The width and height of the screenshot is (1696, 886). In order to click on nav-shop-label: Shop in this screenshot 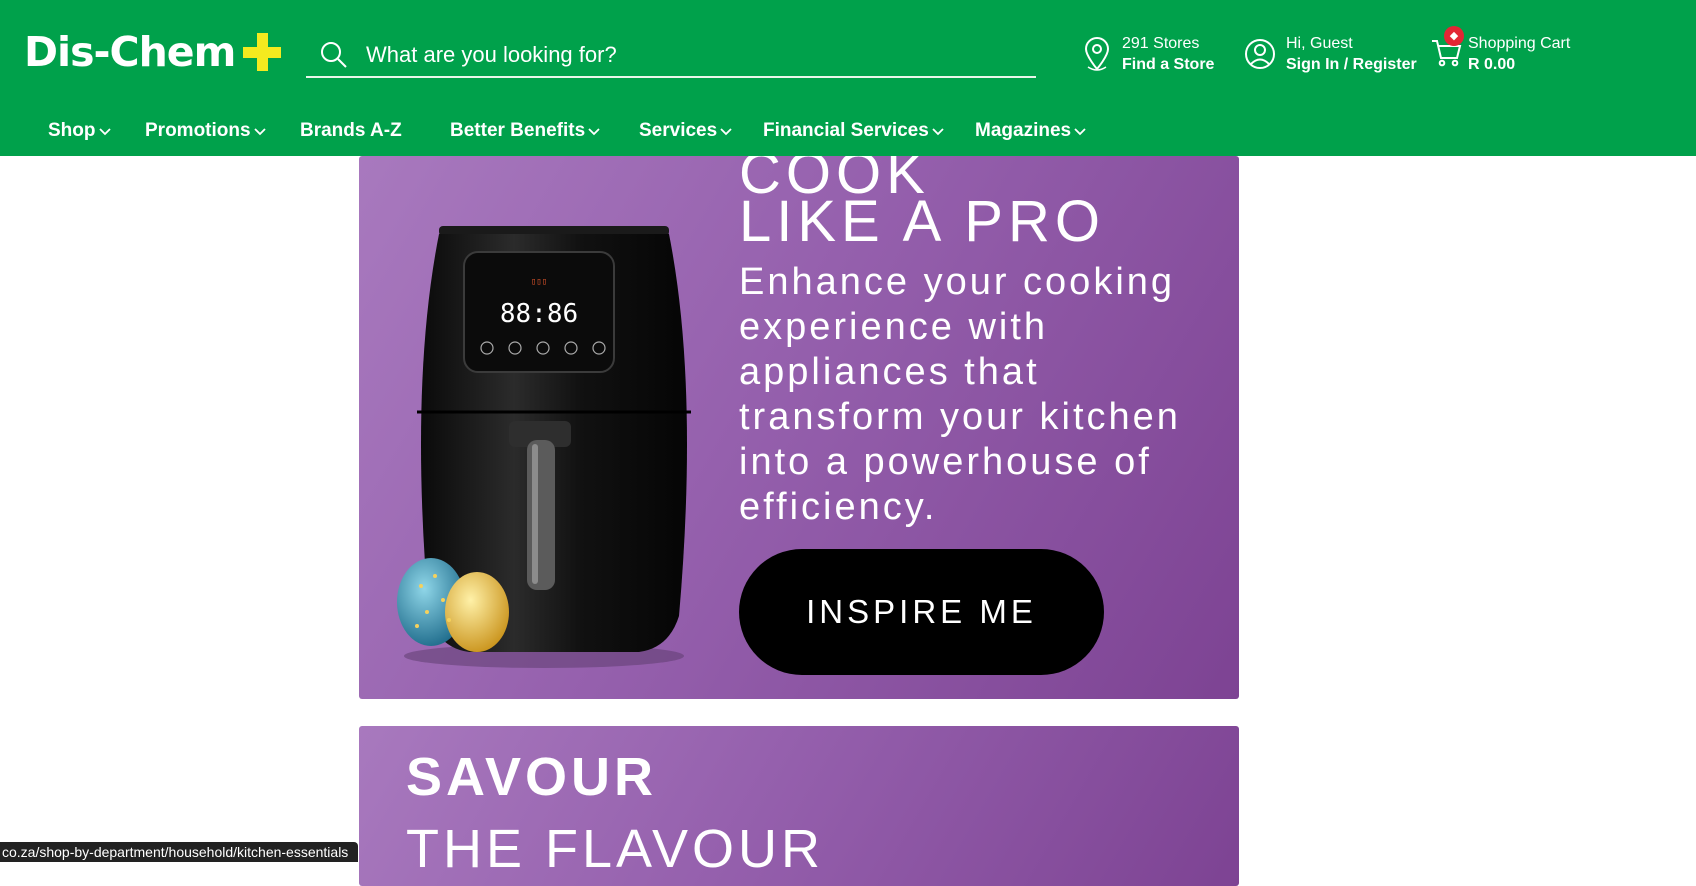, I will do `click(72, 130)`.